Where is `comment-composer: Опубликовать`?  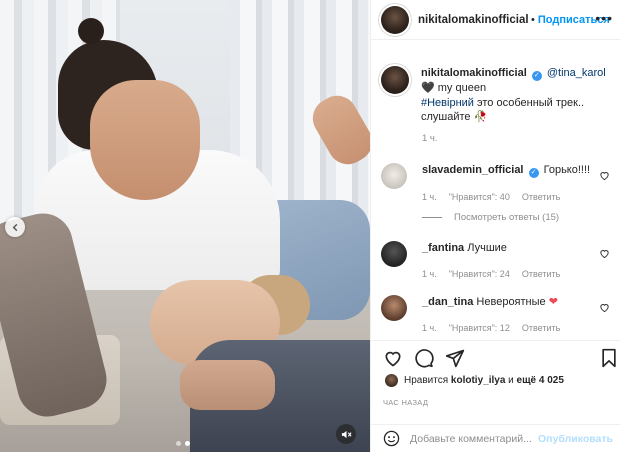 comment-composer: Опубликовать is located at coordinates (495, 438).